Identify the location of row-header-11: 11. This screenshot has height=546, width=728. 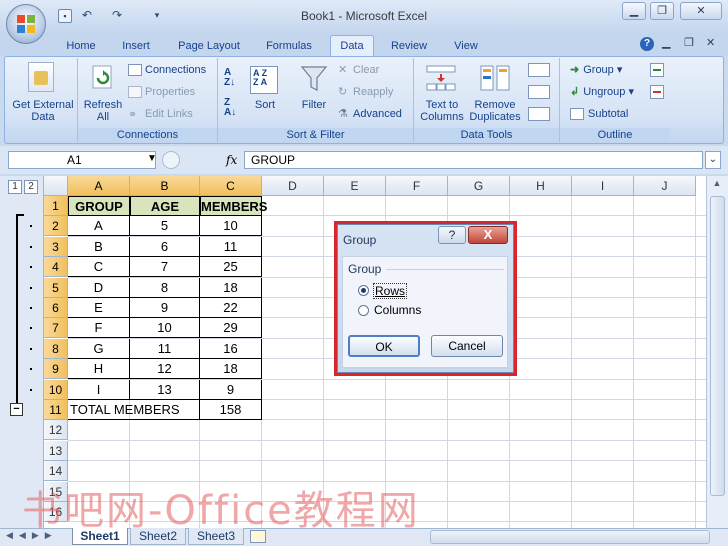
(56, 410).